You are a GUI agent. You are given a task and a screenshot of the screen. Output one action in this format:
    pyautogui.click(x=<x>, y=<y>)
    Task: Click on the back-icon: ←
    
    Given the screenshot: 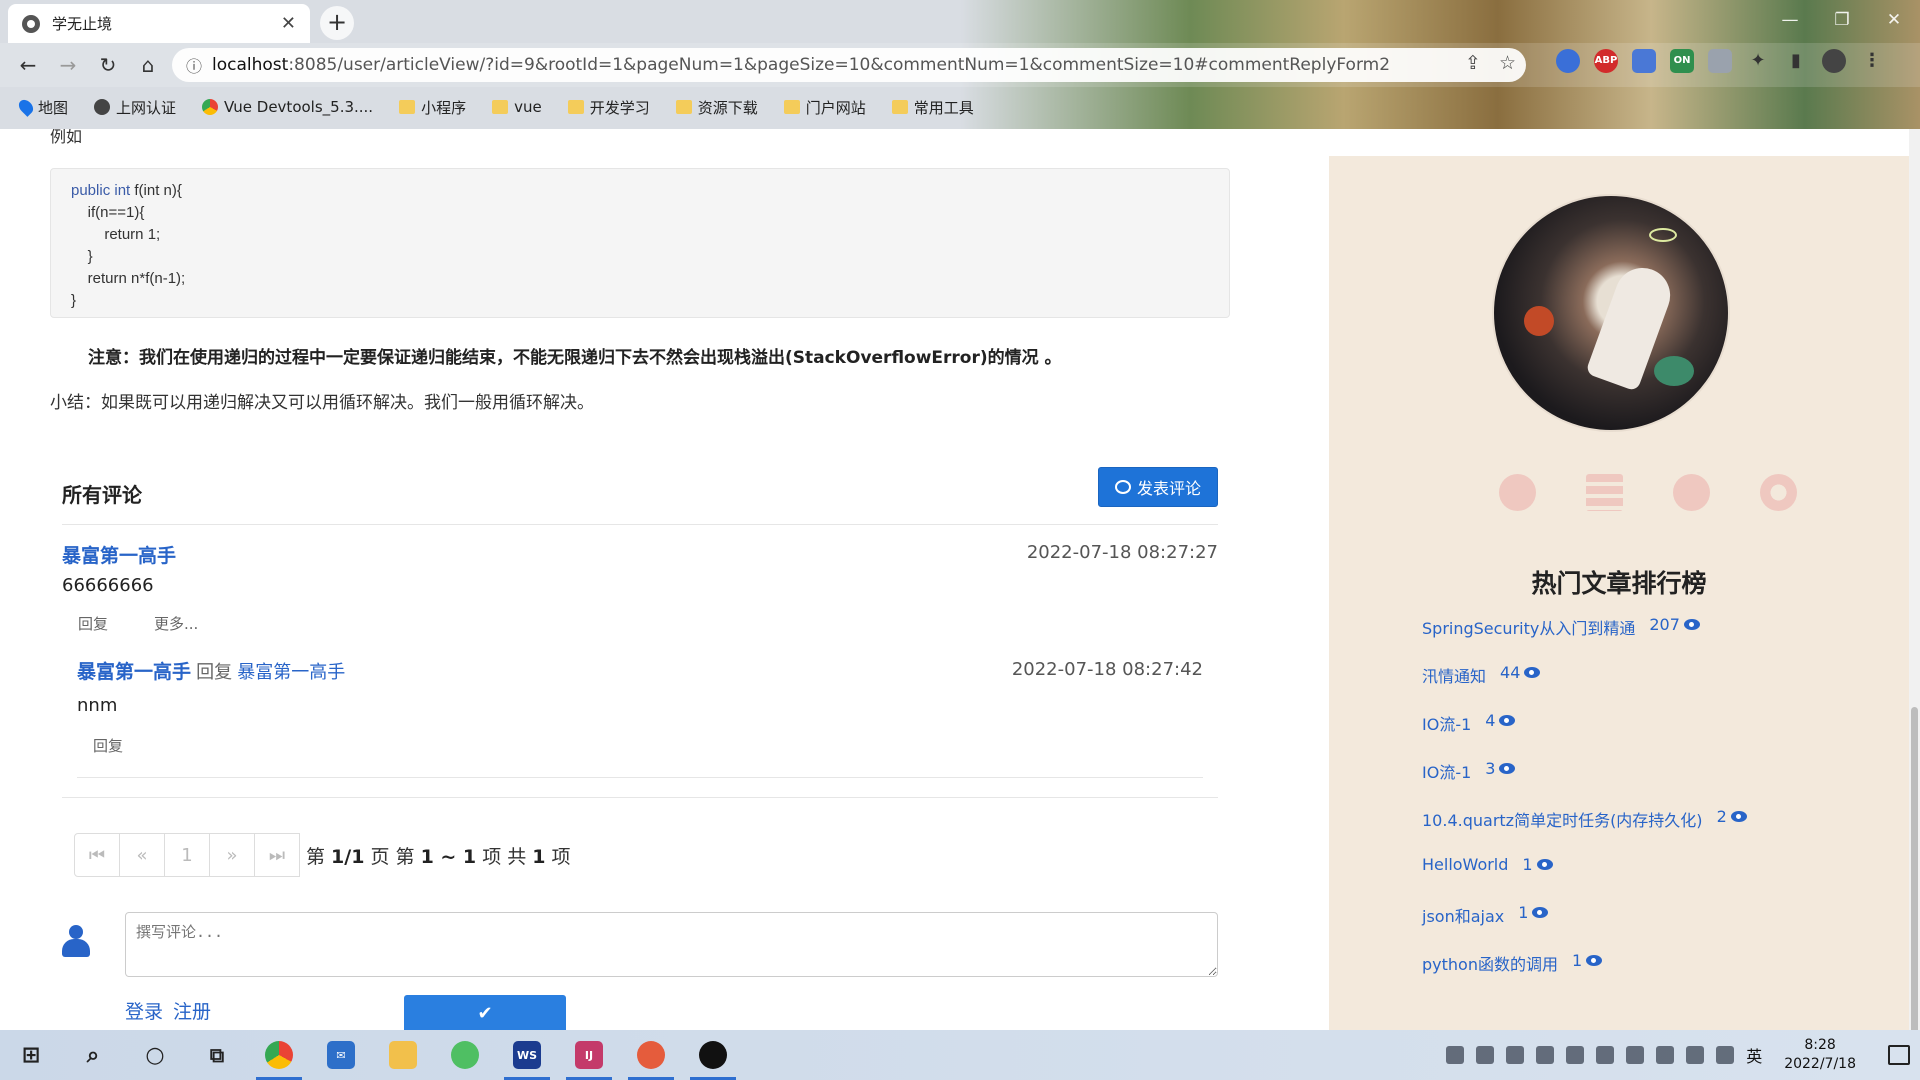 What is the action you would take?
    pyautogui.click(x=28, y=65)
    